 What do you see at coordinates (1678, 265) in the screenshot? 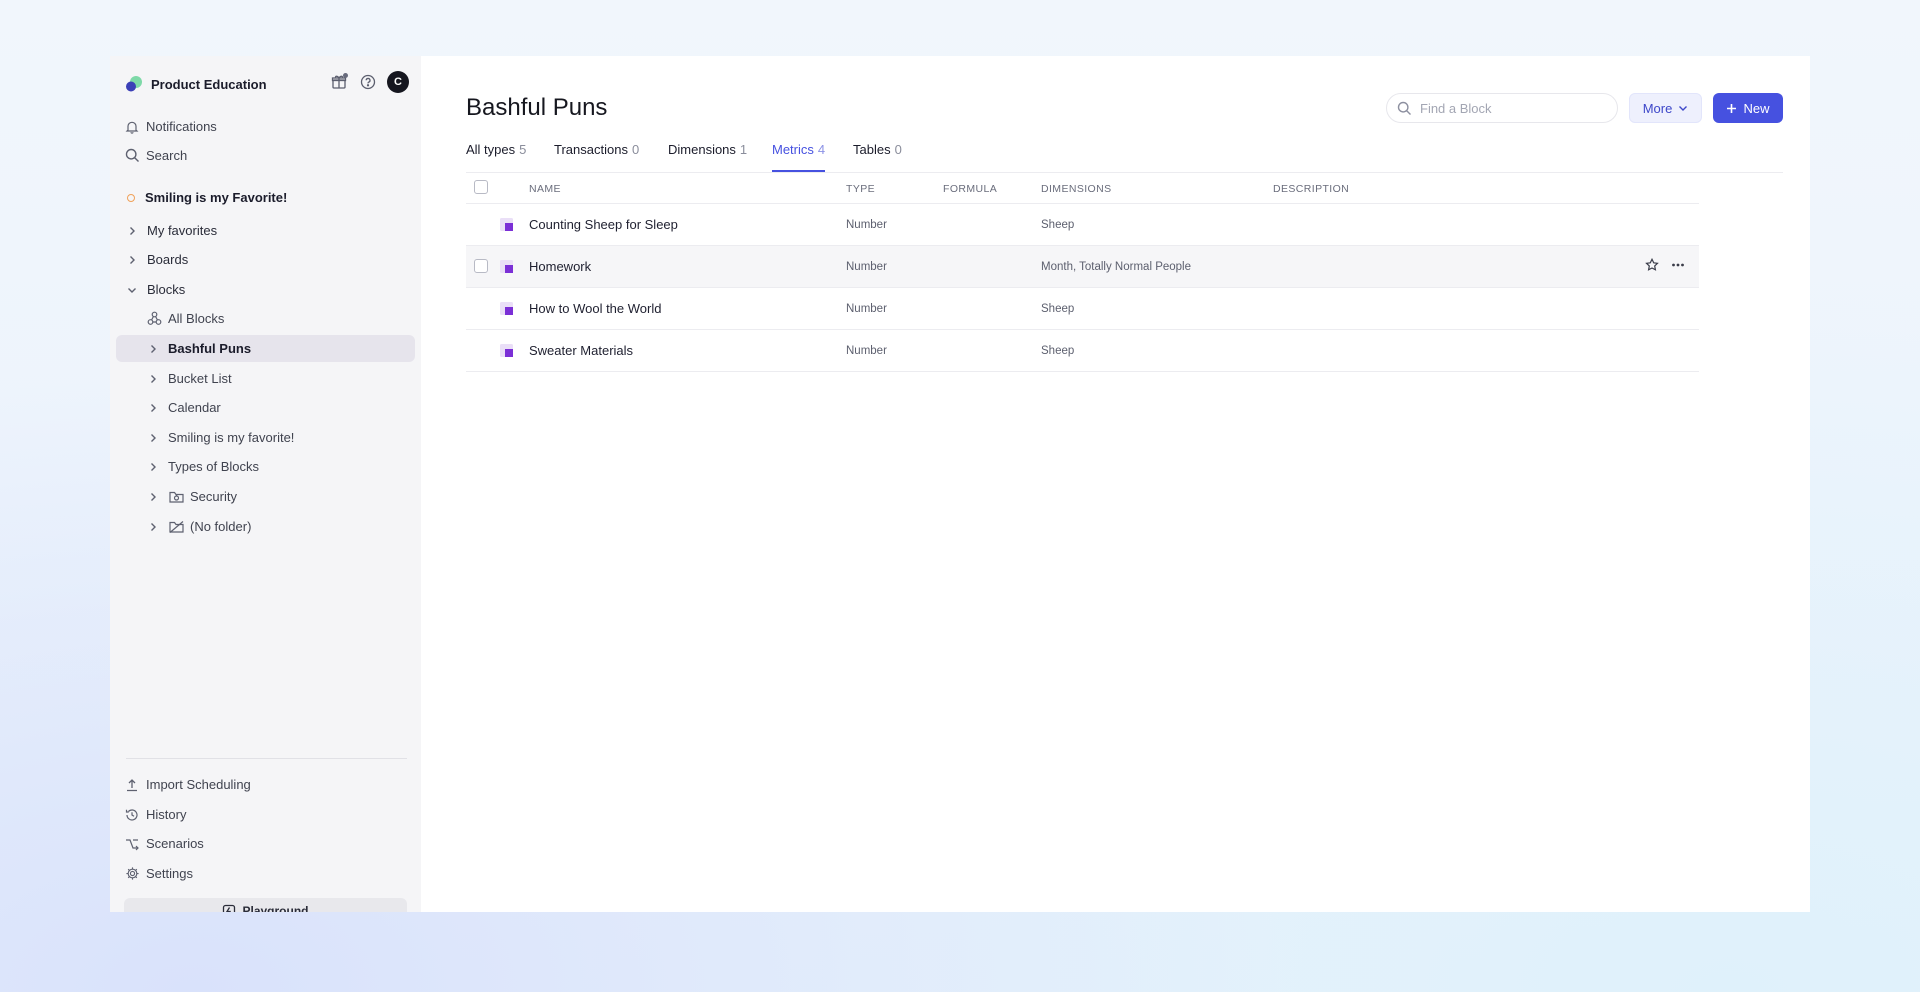
I see `more-horizontal-icon` at bounding box center [1678, 265].